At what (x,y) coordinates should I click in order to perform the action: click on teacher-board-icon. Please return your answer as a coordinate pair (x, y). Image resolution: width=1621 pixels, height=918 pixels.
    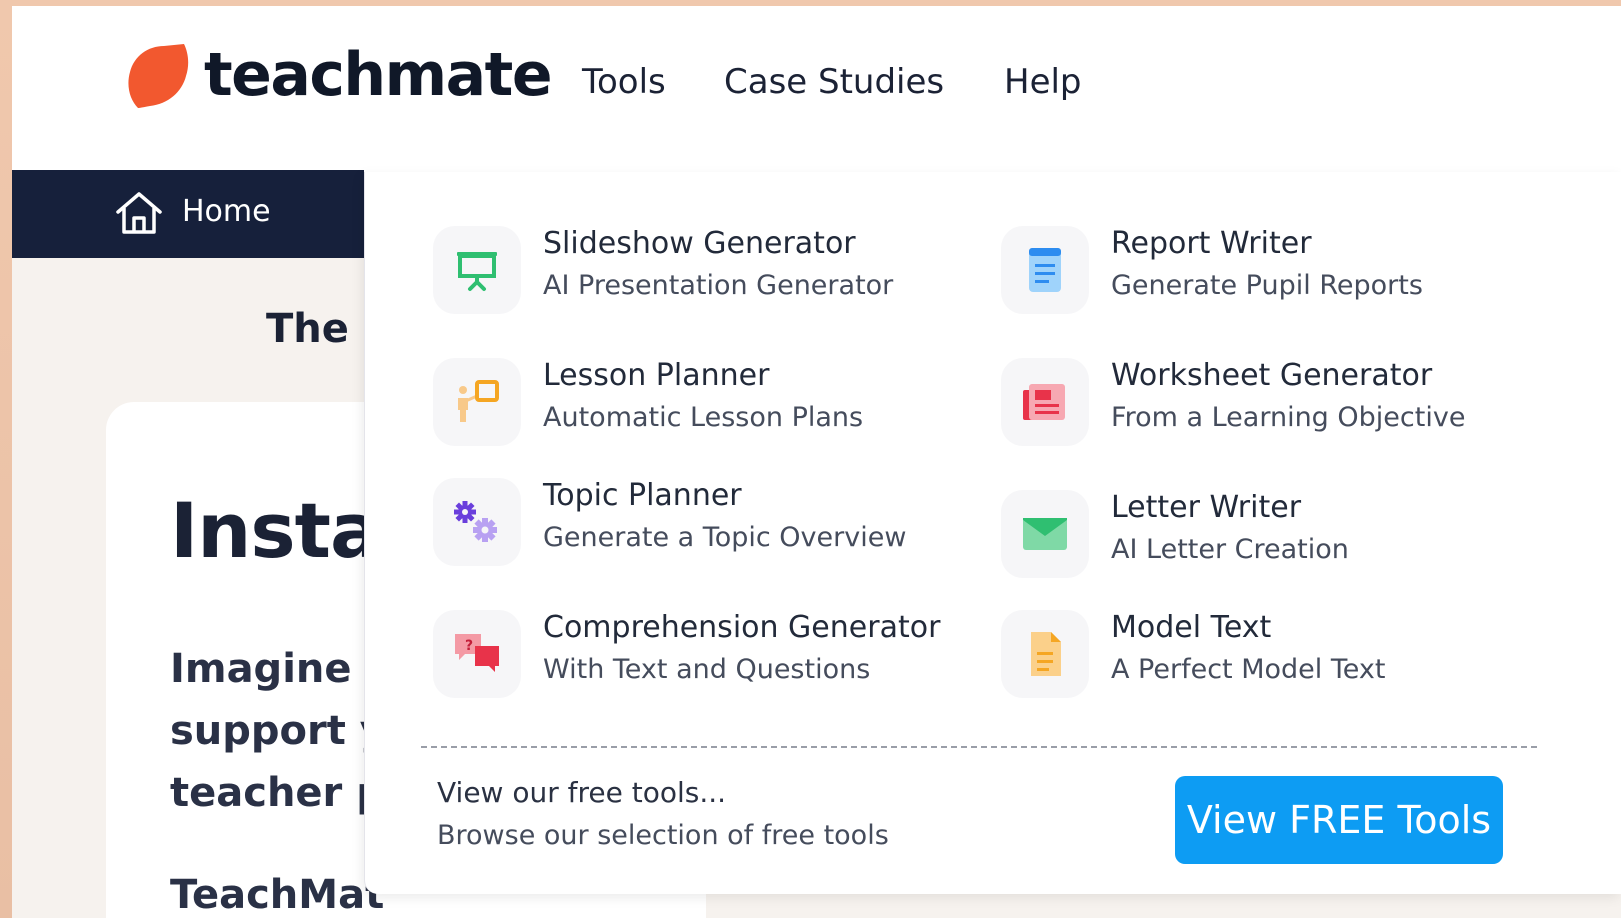
    Looking at the image, I should click on (478, 401).